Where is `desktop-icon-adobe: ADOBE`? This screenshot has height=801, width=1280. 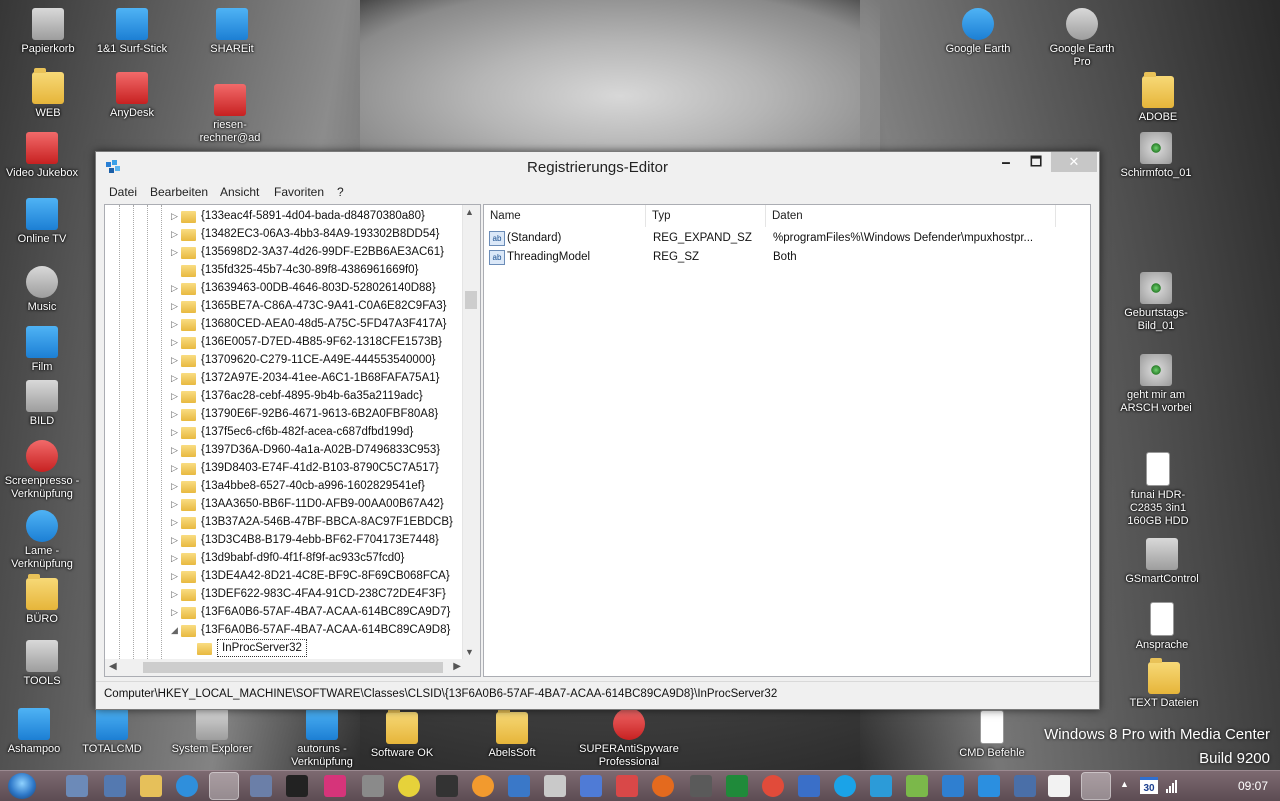
desktop-icon-adobe: ADOBE is located at coordinates (1158, 98).